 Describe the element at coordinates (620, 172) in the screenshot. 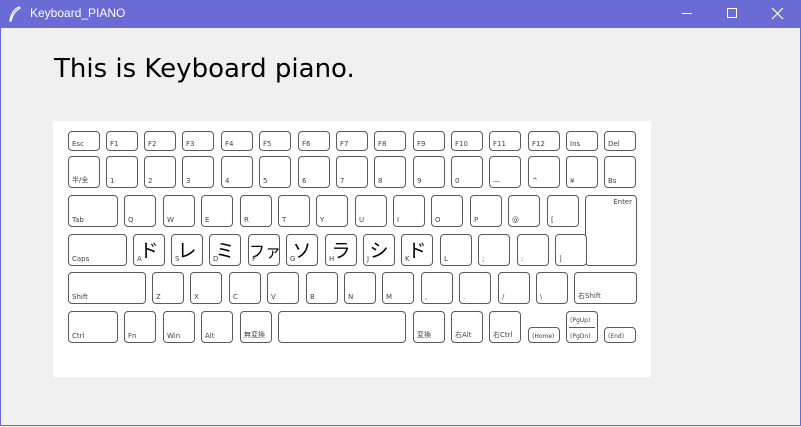

I see `key-backspace: Bs` at that location.